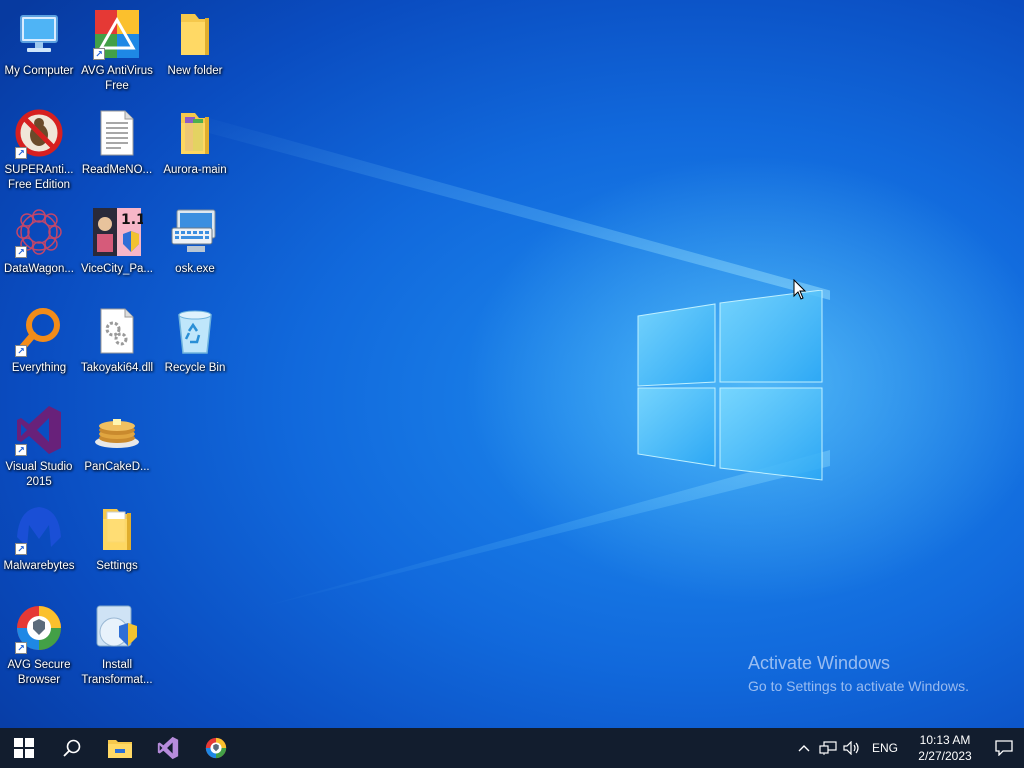  What do you see at coordinates (117, 34) in the screenshot?
I see `avg-antivirus-icon: ↗` at bounding box center [117, 34].